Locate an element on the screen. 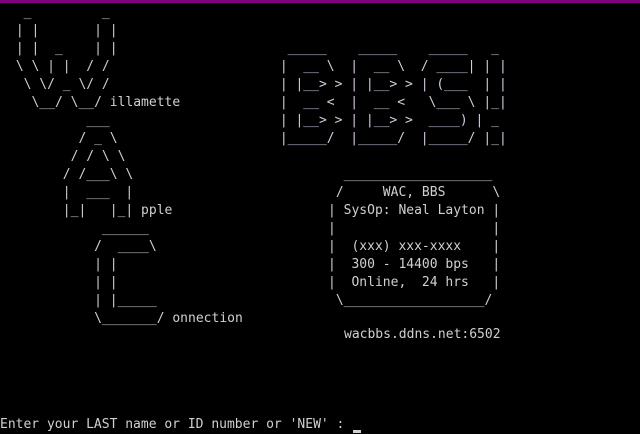 This screenshot has width=640, height=434. server-address: wacbbs.ddns.net:6502 is located at coordinates (422, 334).